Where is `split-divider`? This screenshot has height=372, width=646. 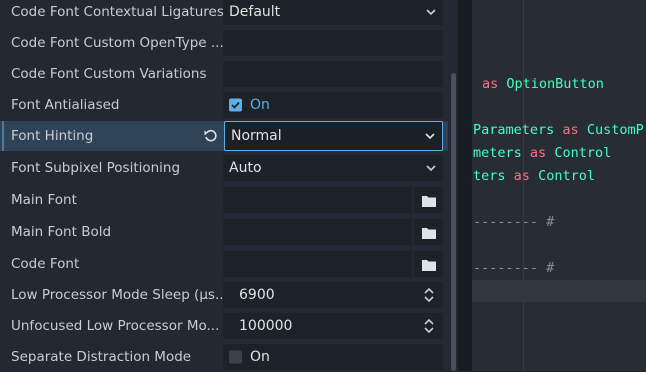
split-divider is located at coordinates (465, 185).